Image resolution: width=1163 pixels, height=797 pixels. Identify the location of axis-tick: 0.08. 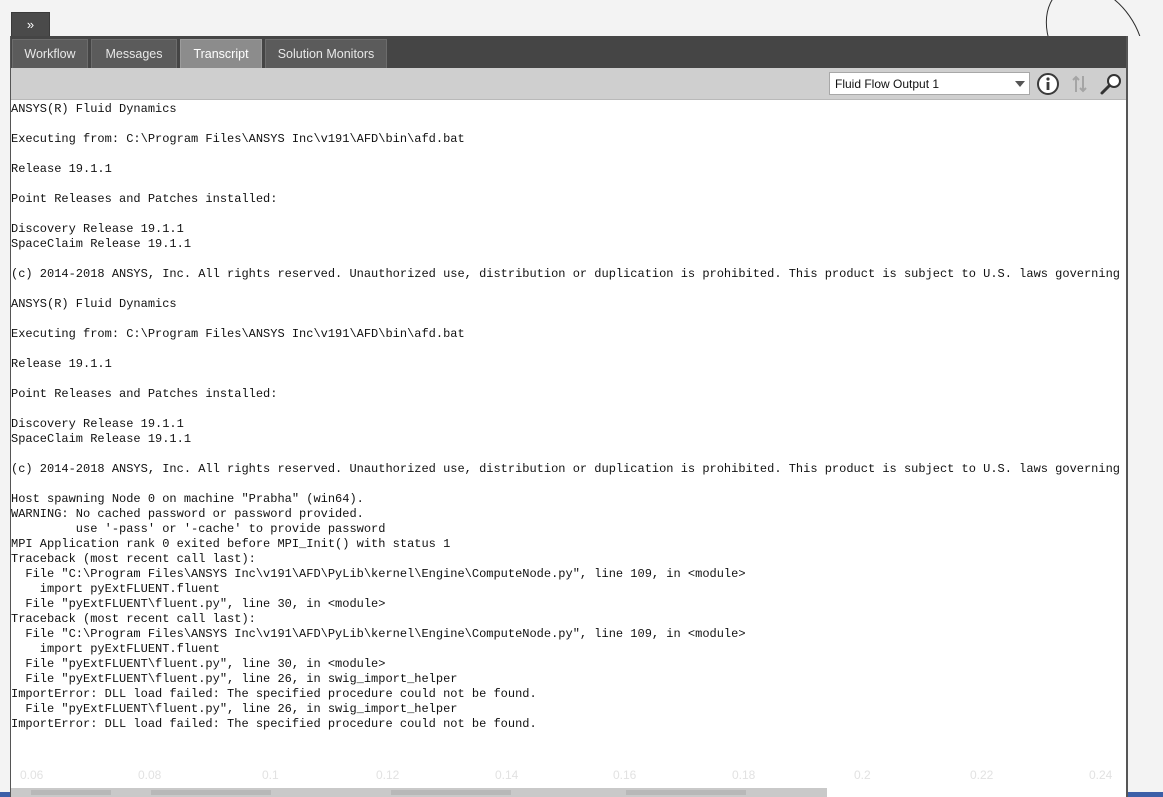
(150, 775).